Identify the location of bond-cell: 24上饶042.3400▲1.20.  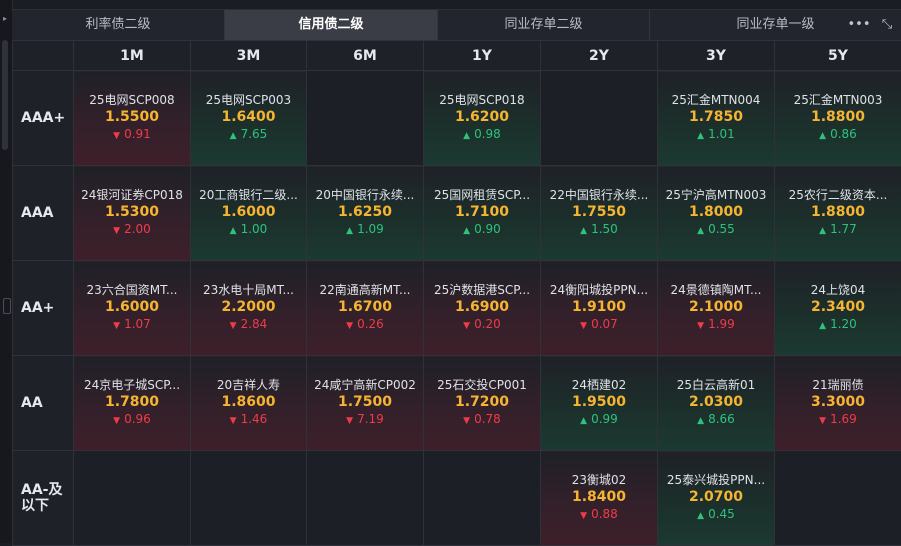
(838, 308).